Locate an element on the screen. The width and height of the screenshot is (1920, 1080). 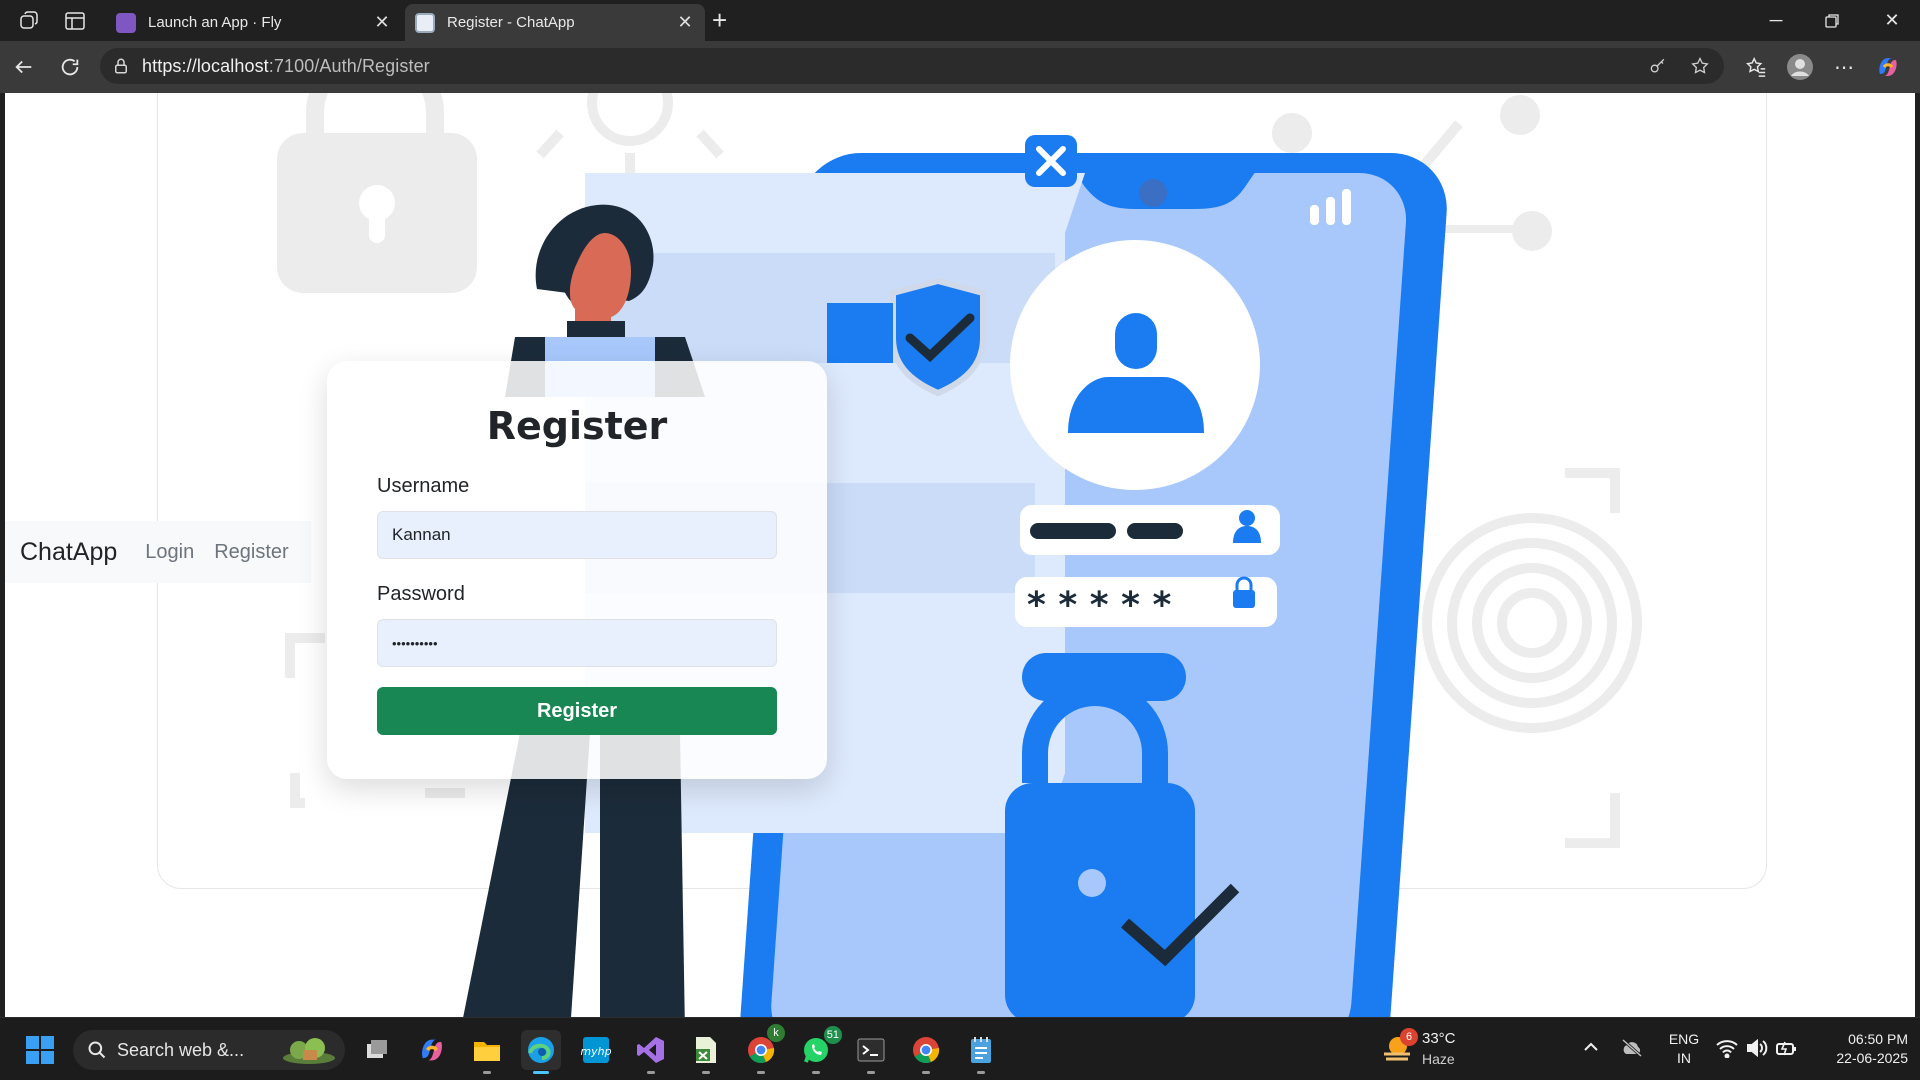
copilot-button is located at coordinates (1888, 67).